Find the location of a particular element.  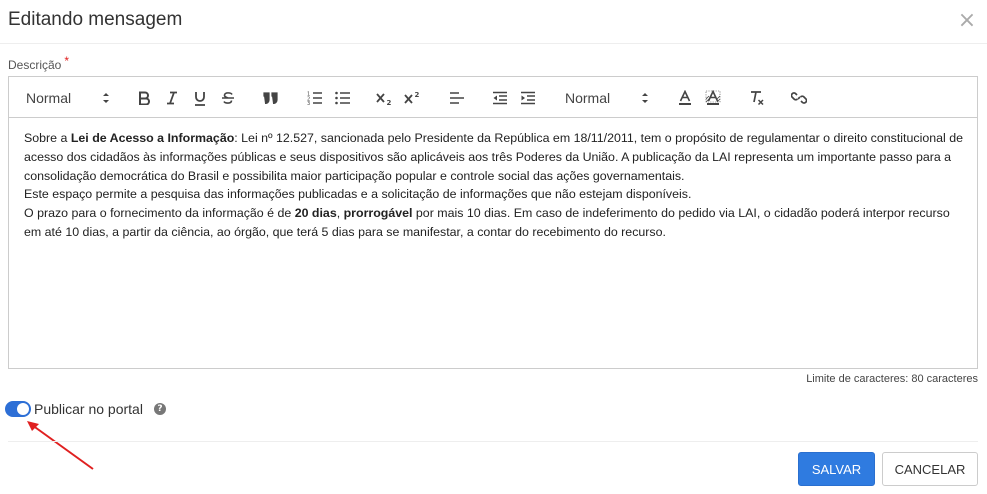

link-icon is located at coordinates (799, 98).